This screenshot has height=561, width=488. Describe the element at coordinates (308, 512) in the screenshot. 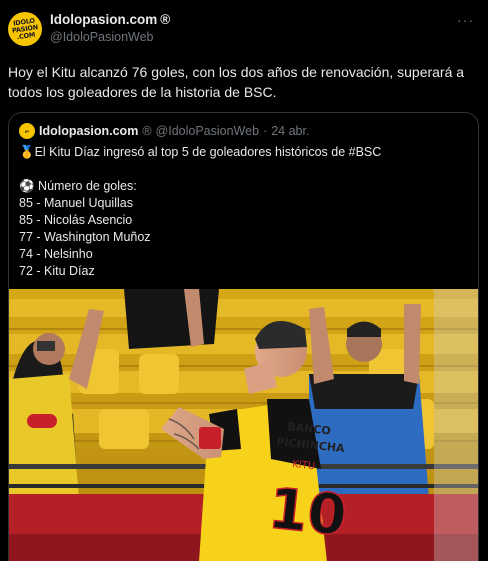

I see `jersey-number: 10` at that location.